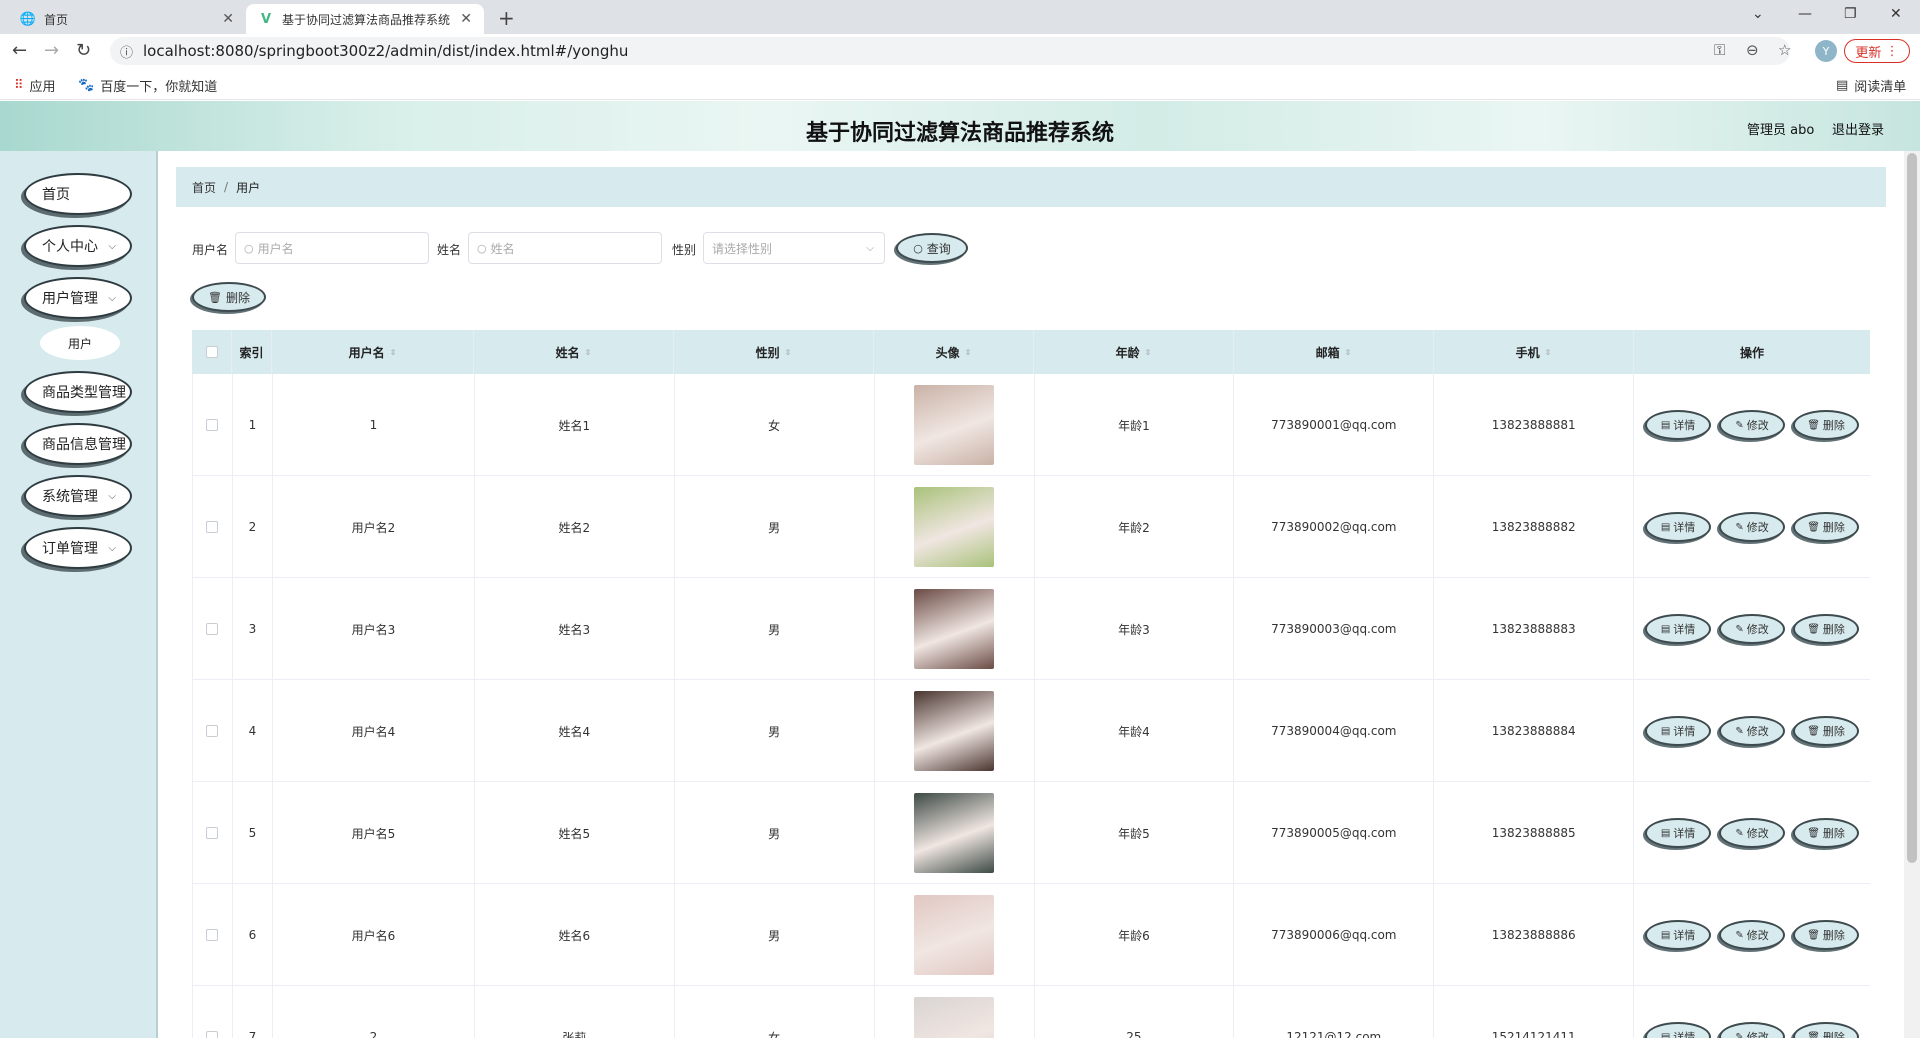 This screenshot has height=1038, width=1920. Describe the element at coordinates (794, 248) in the screenshot. I see `gender-select: 请选择性别 ⌵` at that location.